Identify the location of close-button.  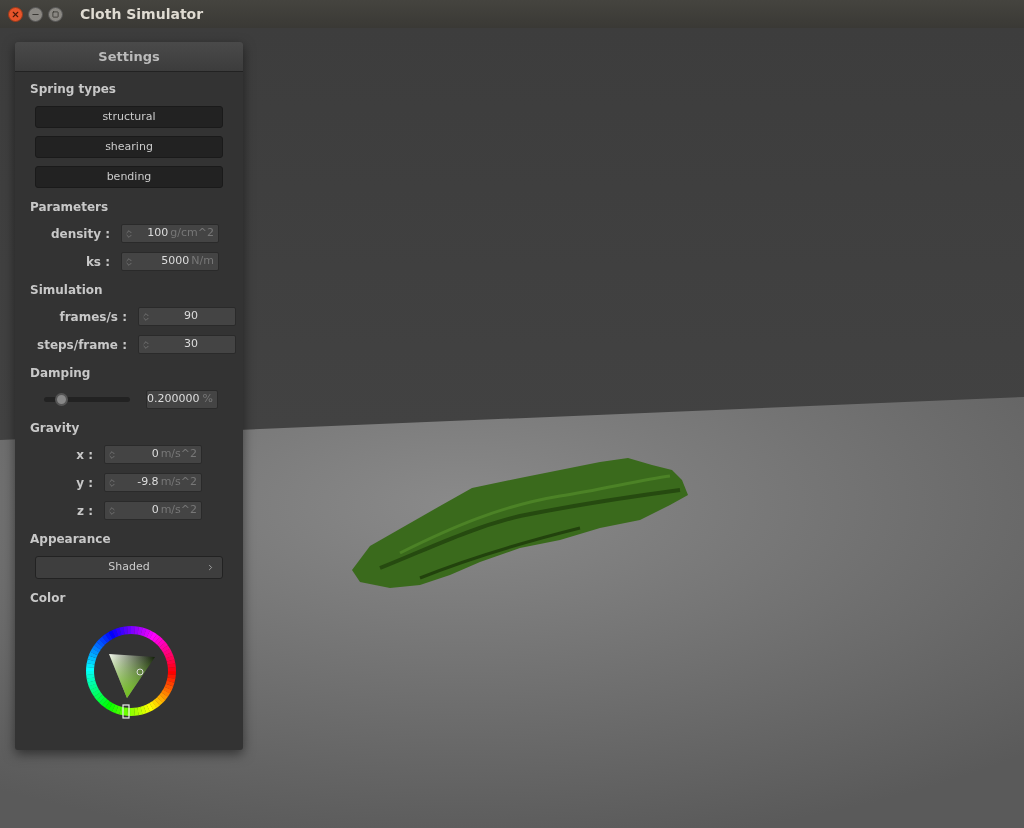
(15, 14).